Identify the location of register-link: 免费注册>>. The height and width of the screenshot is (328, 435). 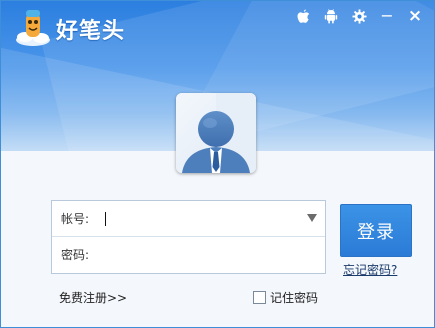
(93, 297).